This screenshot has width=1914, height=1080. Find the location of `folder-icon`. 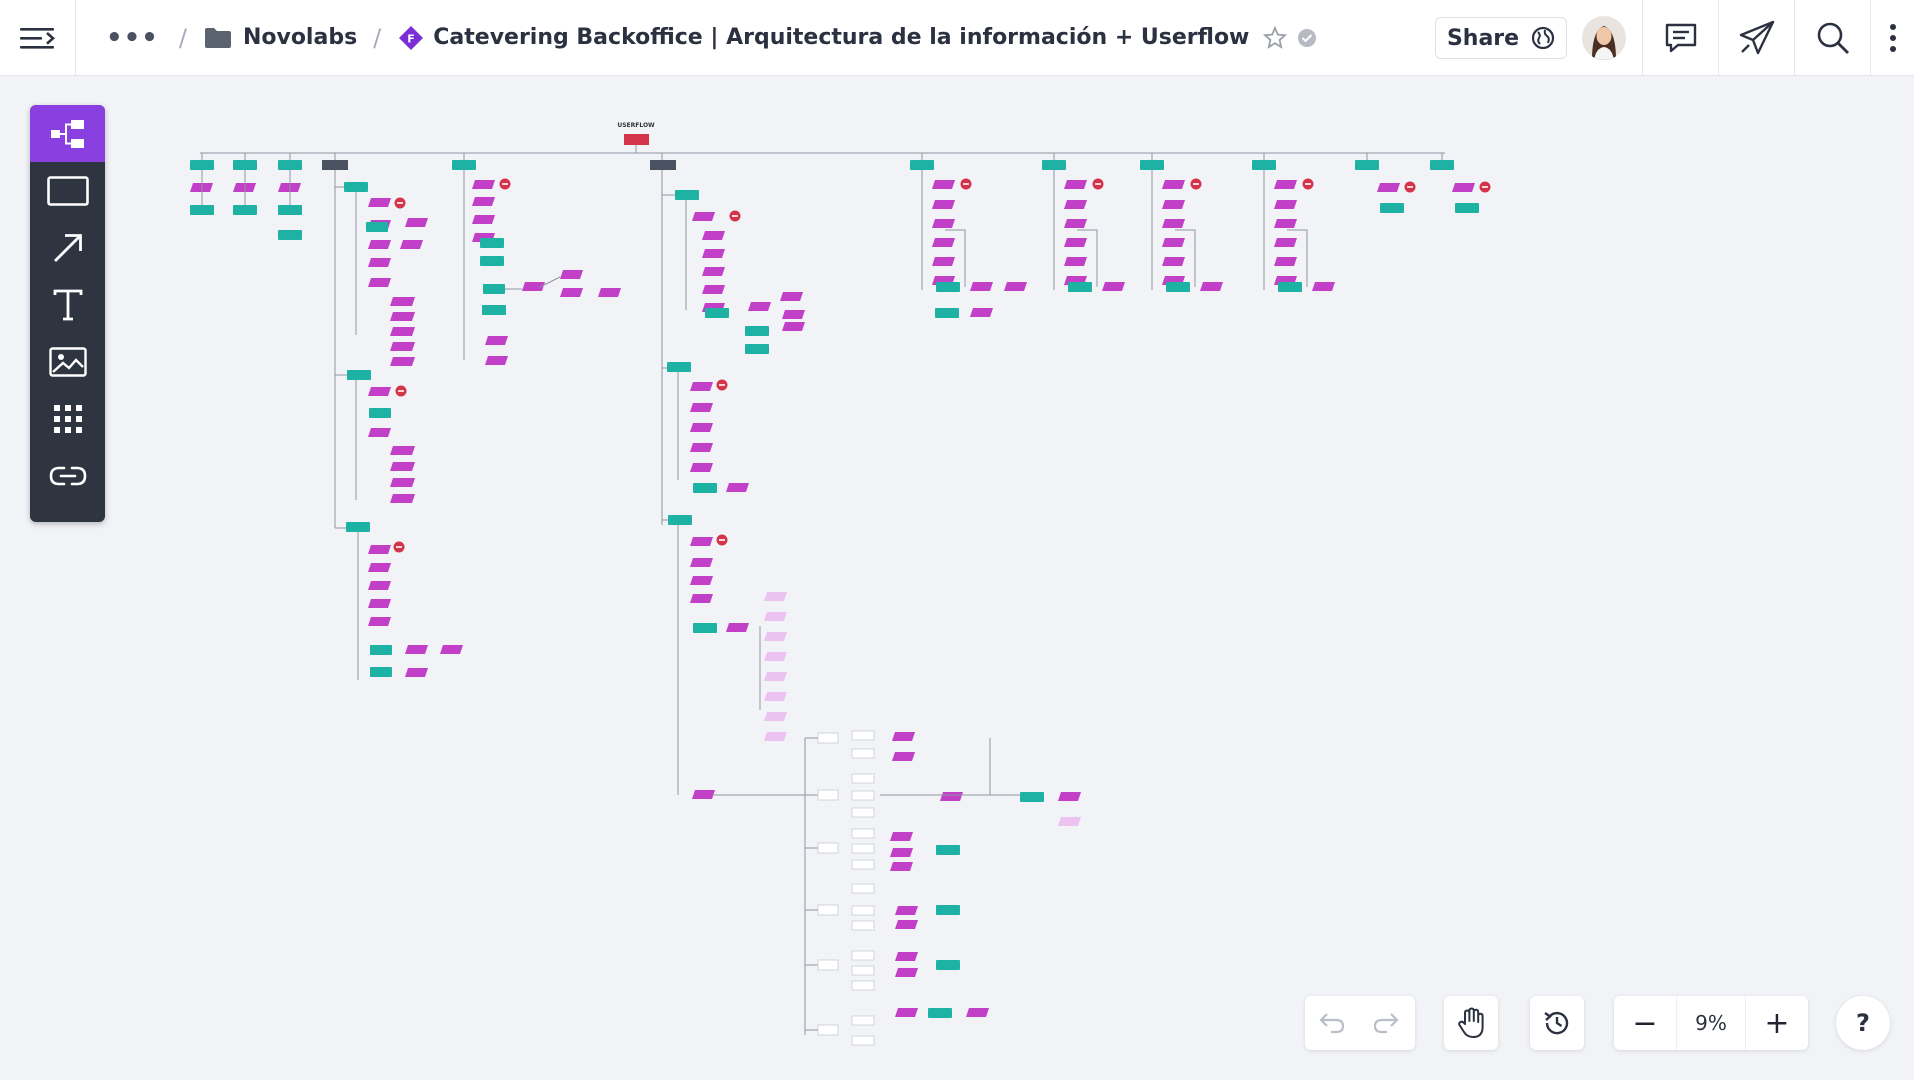

folder-icon is located at coordinates (217, 37).